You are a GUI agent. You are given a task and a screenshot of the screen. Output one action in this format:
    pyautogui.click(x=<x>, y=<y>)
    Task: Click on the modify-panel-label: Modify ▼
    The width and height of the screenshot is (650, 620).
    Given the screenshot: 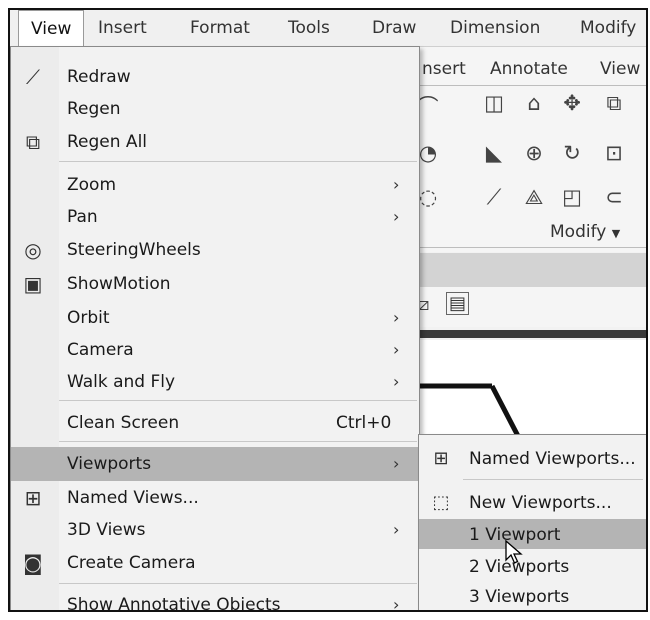 What is the action you would take?
    pyautogui.click(x=585, y=232)
    